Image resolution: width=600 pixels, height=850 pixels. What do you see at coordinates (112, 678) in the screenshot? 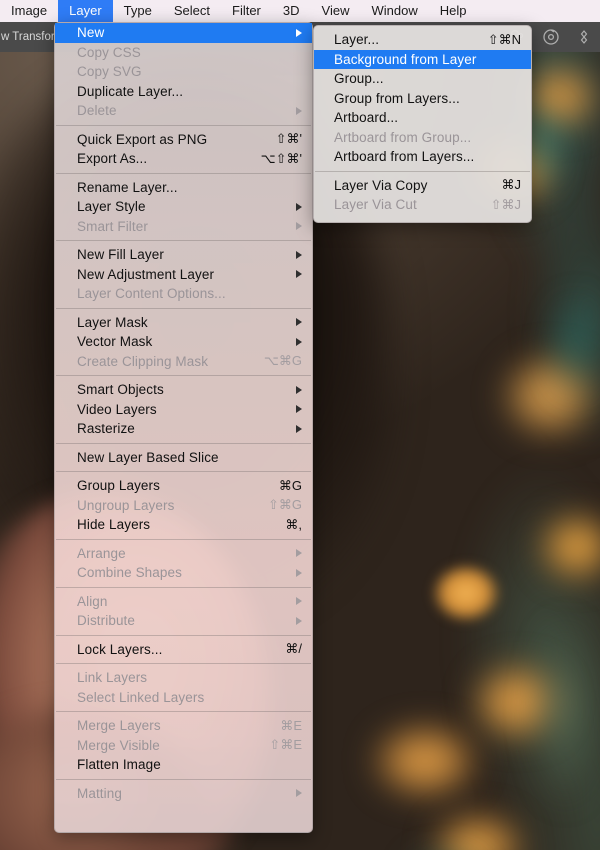
I see `menu-item-label: Link Layers` at bounding box center [112, 678].